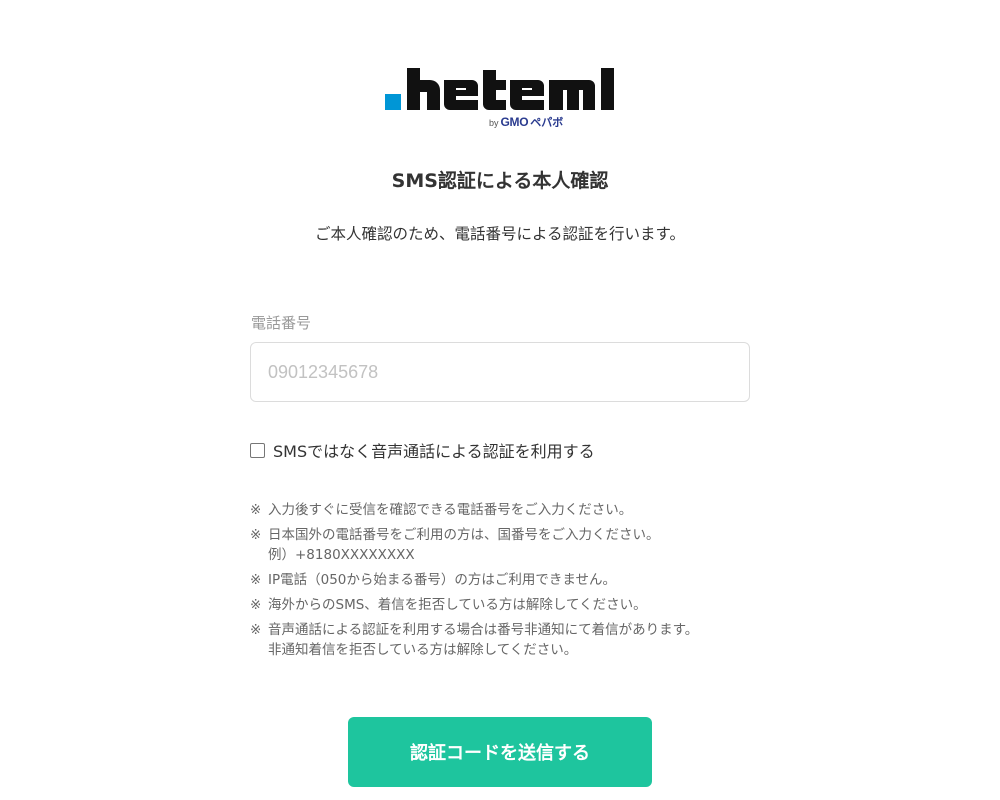 The width and height of the screenshot is (1000, 800). What do you see at coordinates (500, 181) in the screenshot?
I see `page-title: SMS認証による本人確認` at bounding box center [500, 181].